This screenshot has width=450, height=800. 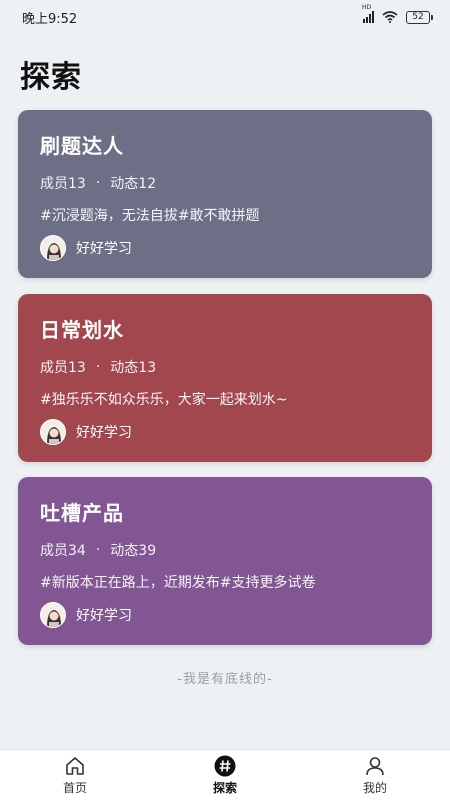 What do you see at coordinates (133, 551) in the screenshot?
I see `group-posts: 动态39` at bounding box center [133, 551].